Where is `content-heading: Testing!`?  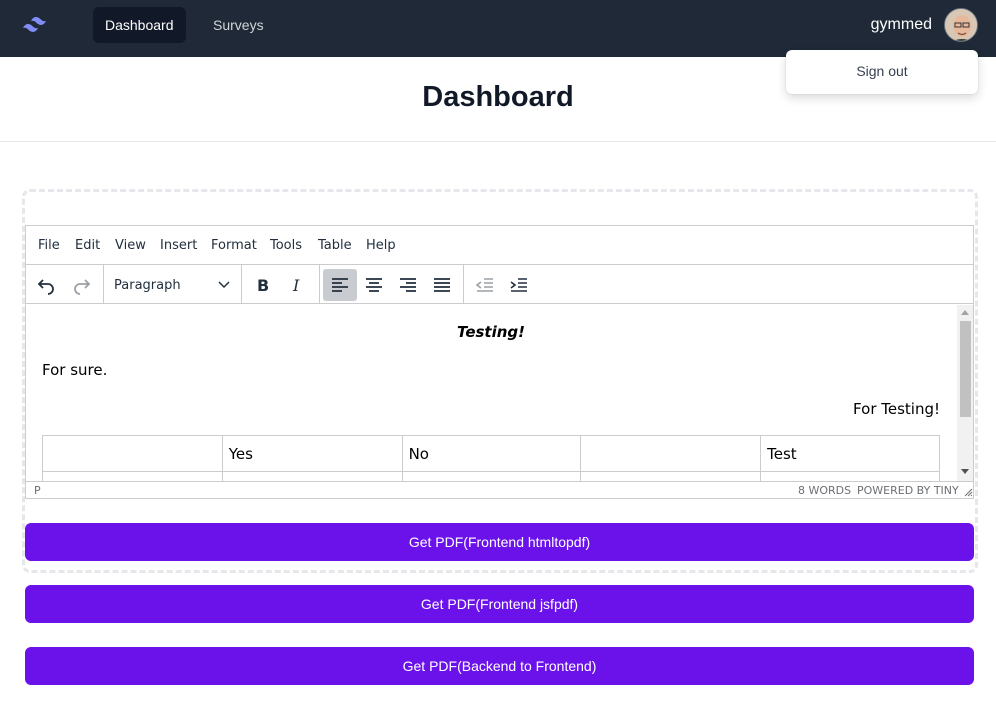 content-heading: Testing! is located at coordinates (491, 332).